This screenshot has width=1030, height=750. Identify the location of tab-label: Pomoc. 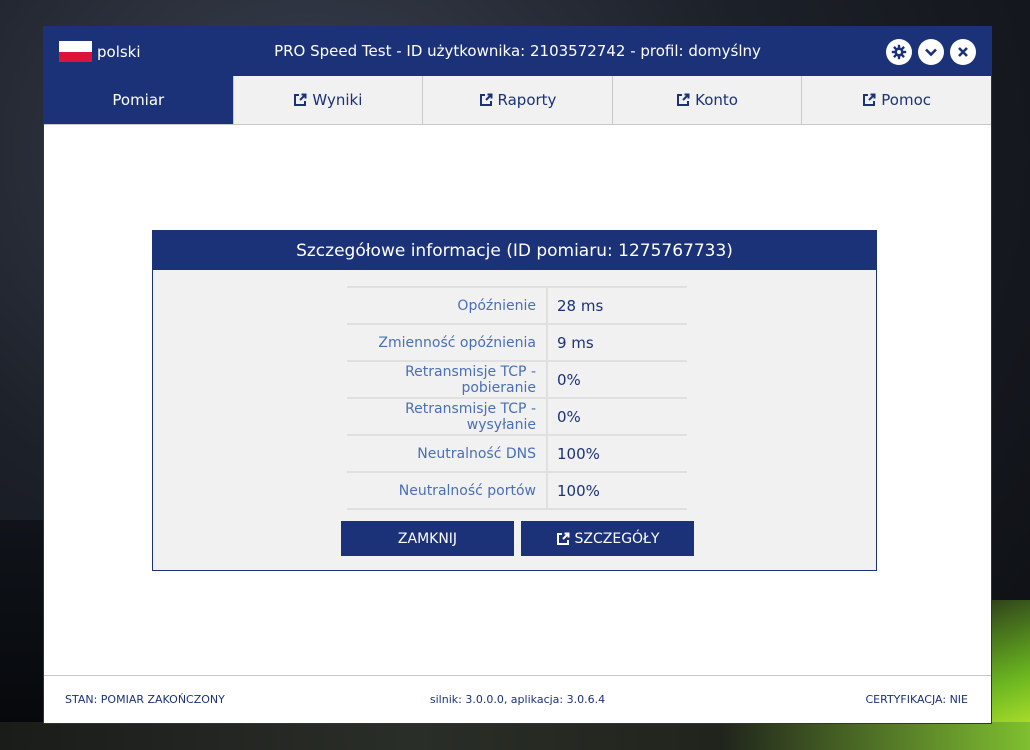
(906, 100).